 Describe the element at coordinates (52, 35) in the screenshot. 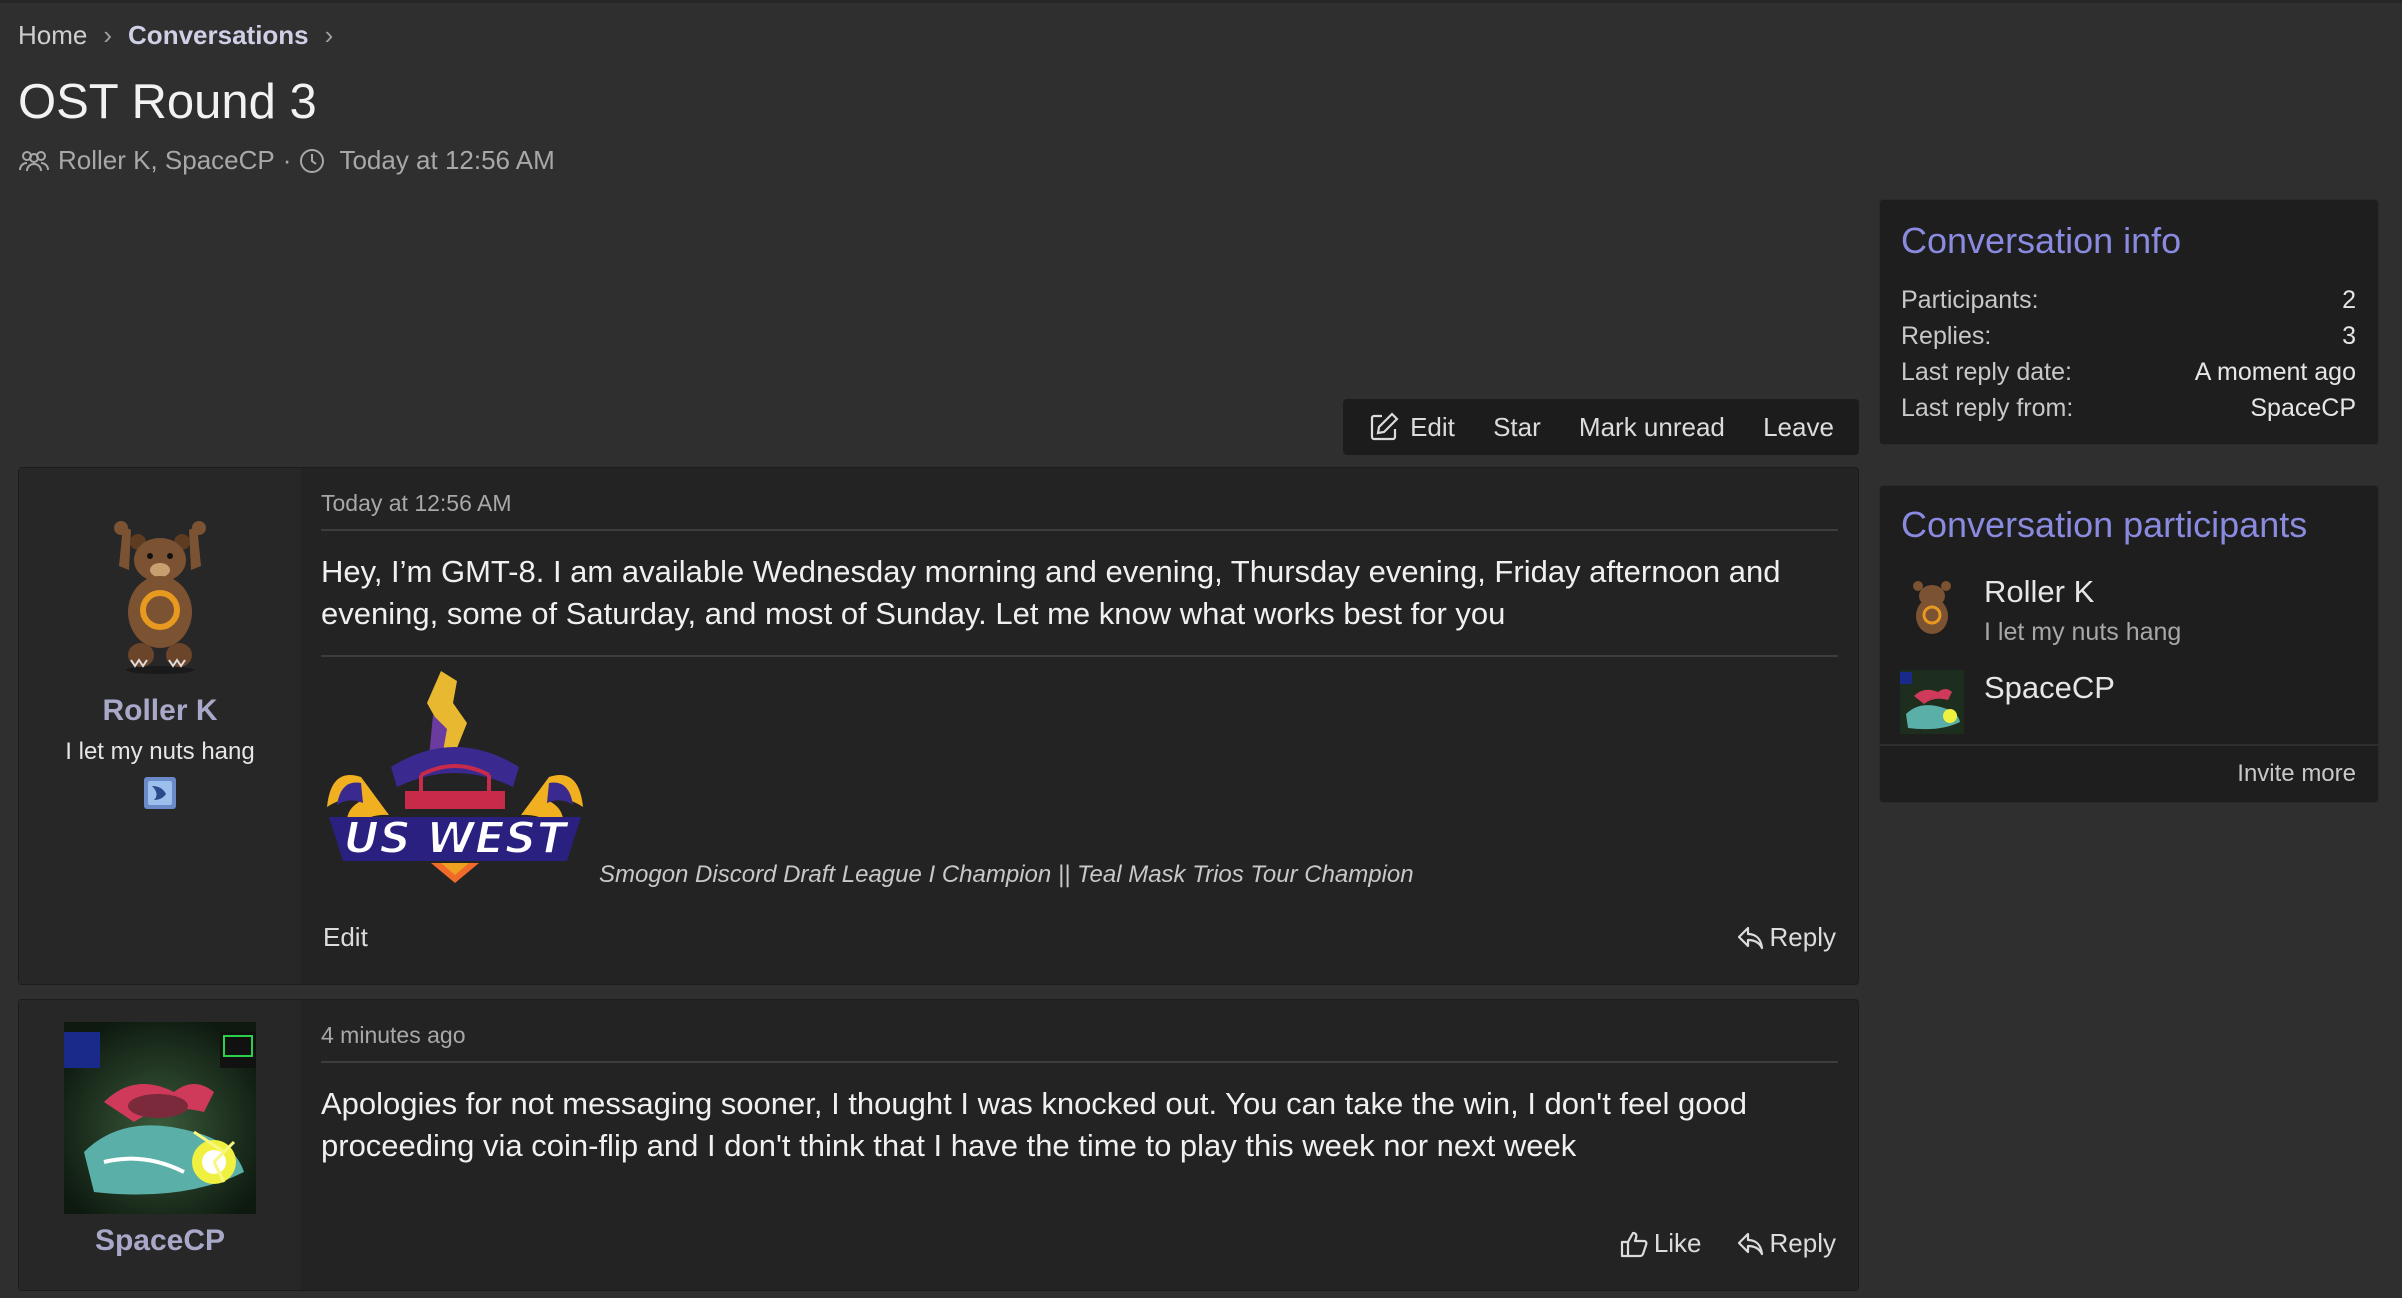

I see `breadcrumb-home: Home` at that location.